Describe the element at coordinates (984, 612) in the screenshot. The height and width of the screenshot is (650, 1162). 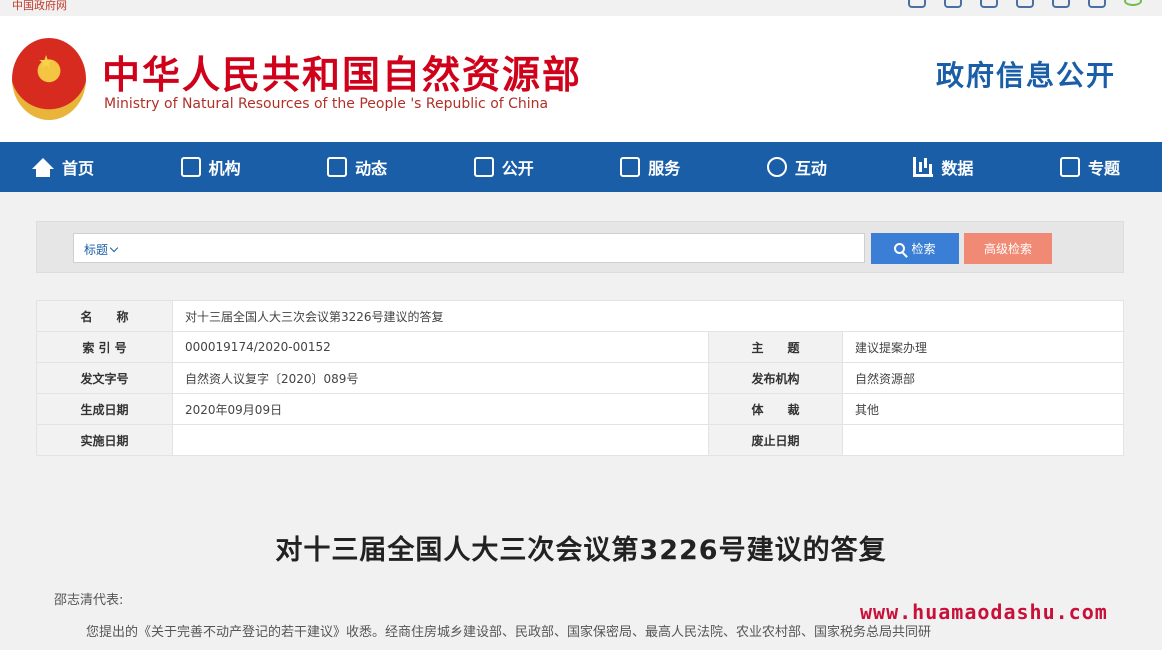
I see `watermark-text: www.huamaodashu.com` at that location.